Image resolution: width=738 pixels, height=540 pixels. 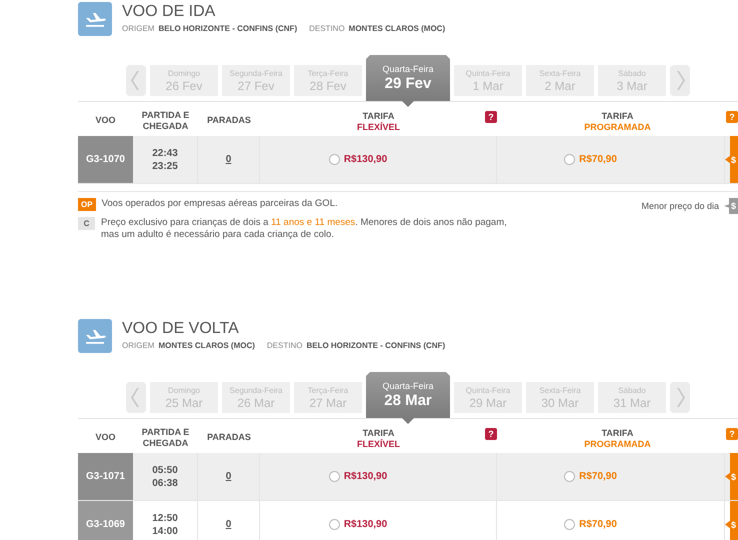 What do you see at coordinates (165, 518) in the screenshot?
I see `departure-time: 12:50` at bounding box center [165, 518].